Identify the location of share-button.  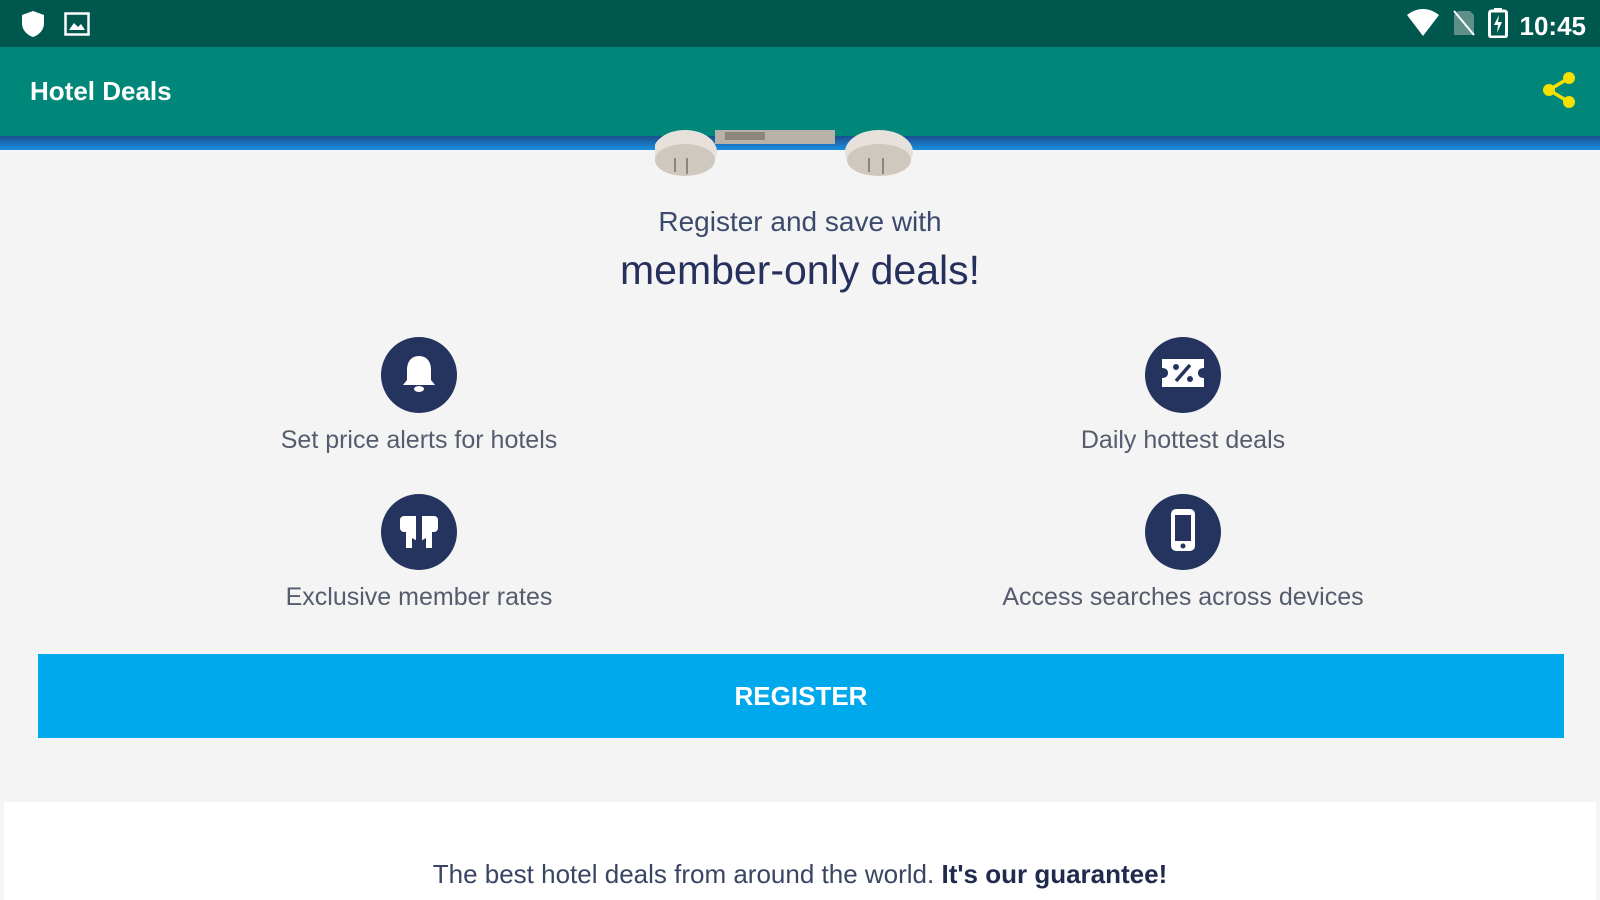
(1559, 92).